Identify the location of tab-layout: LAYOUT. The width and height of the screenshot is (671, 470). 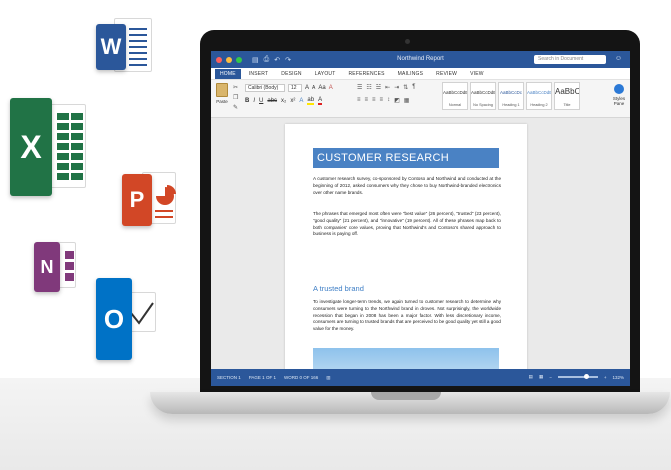
(325, 74).